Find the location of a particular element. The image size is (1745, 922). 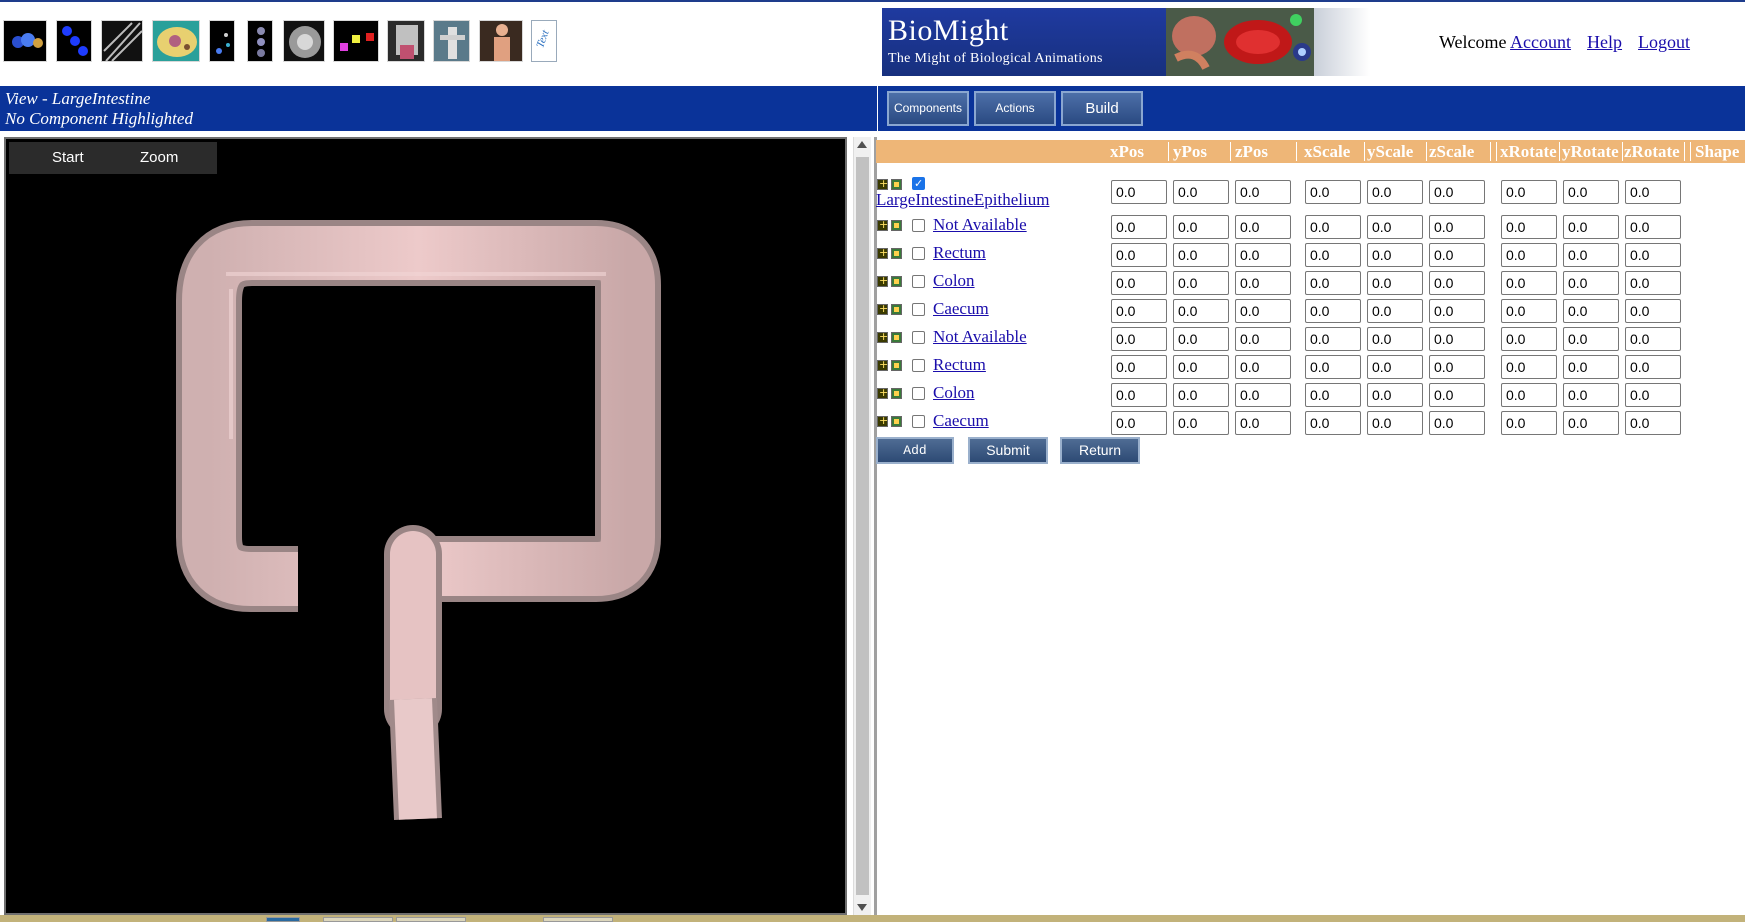

tissue-thumbnail is located at coordinates (406, 41).